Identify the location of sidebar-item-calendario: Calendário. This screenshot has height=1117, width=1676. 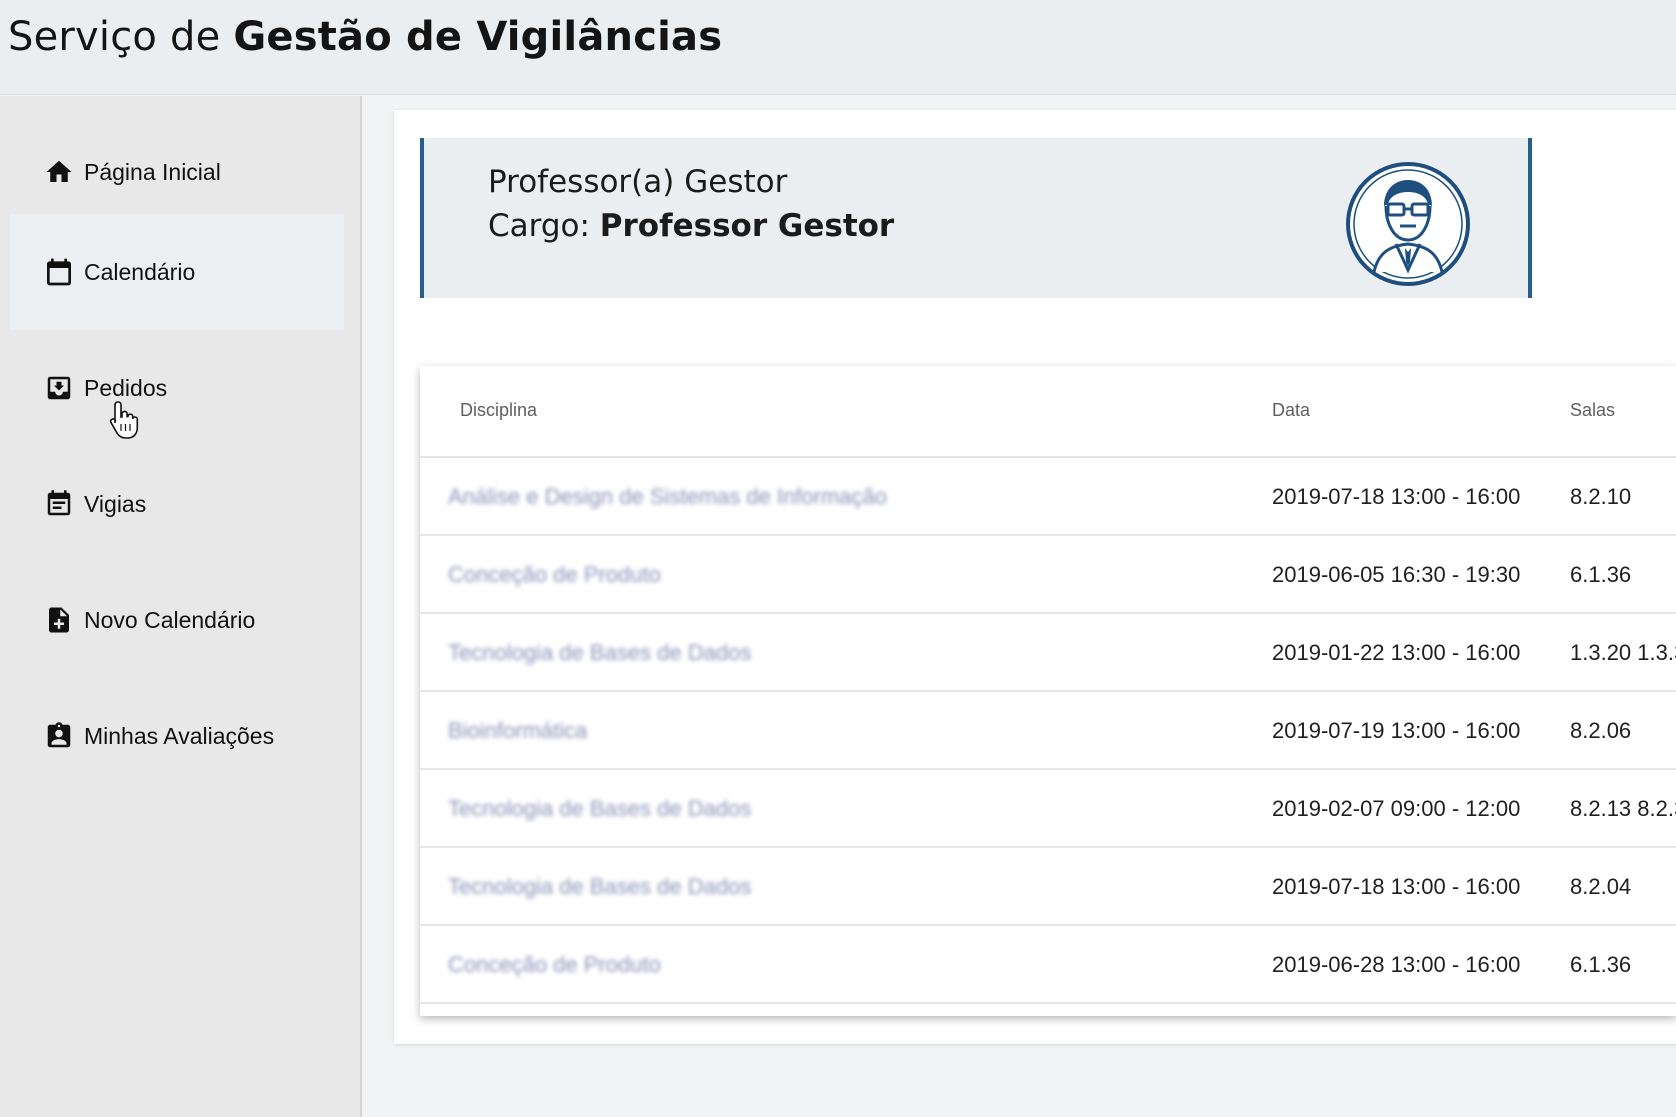
(177, 272).